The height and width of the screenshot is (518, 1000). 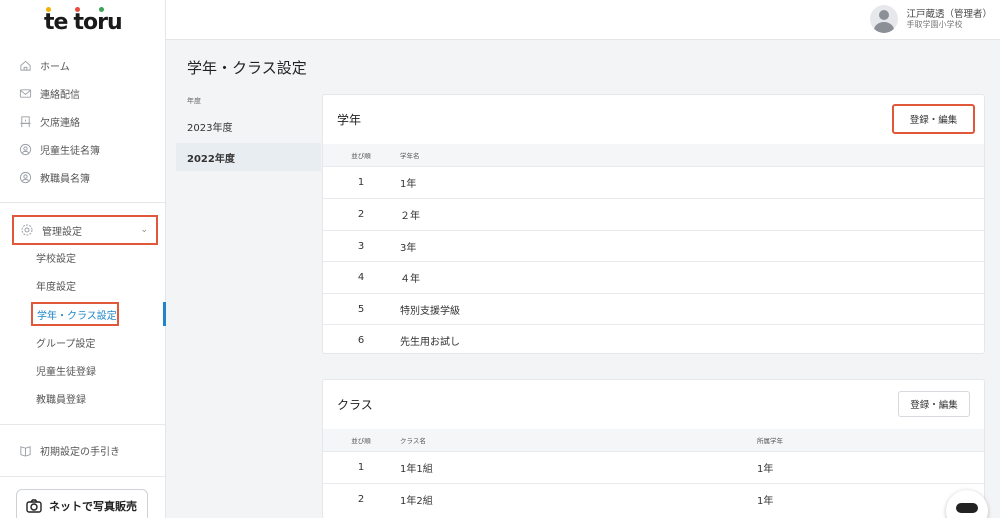 I want to click on table-row: 2 ２年, so click(x=653, y=214).